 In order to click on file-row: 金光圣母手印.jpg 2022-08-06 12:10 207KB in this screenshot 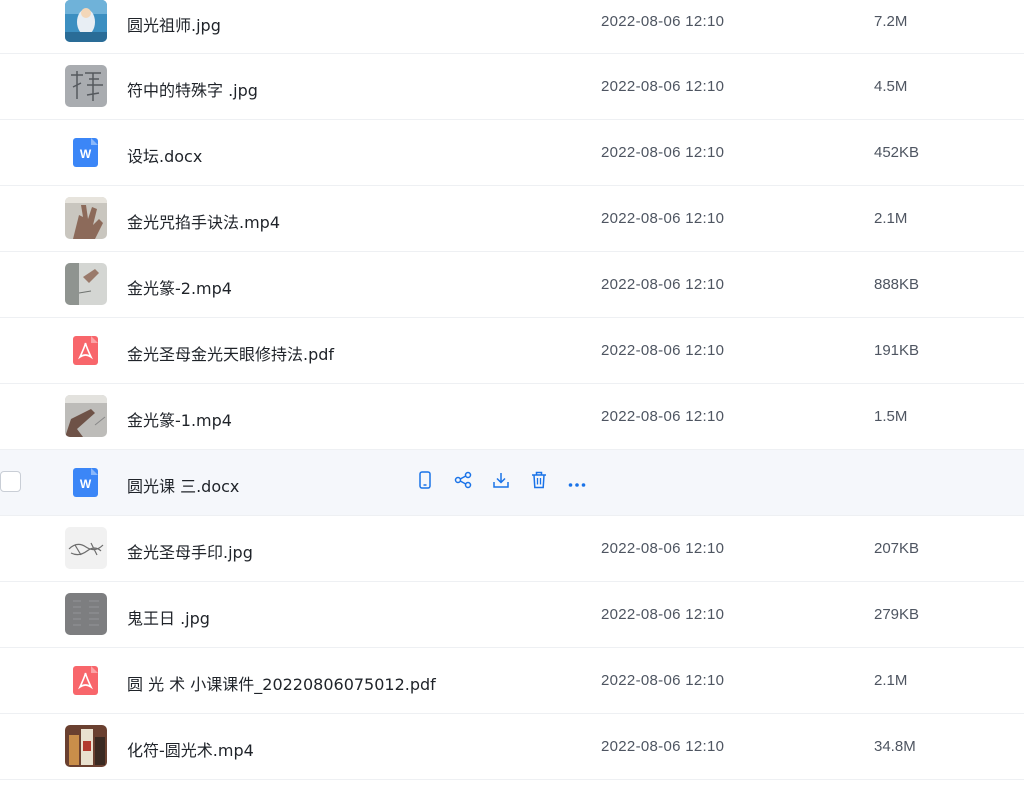, I will do `click(512, 549)`.